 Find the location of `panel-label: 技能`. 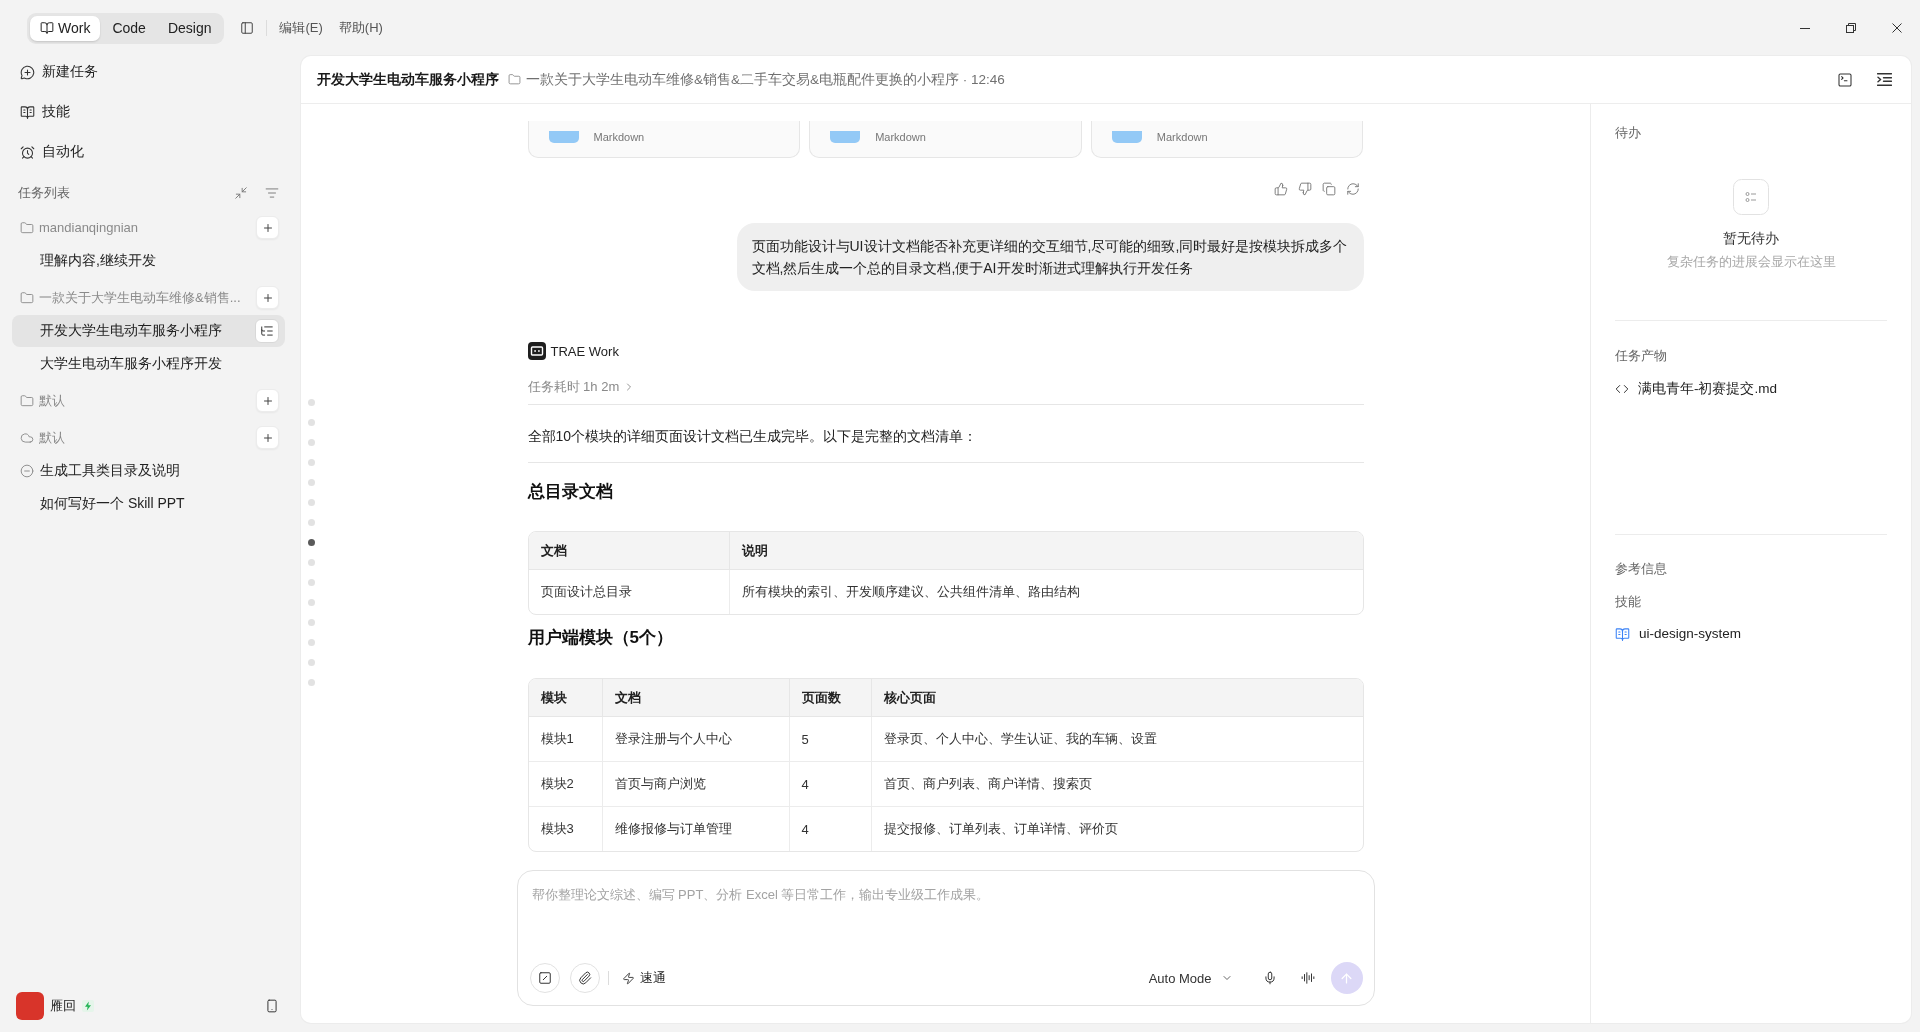

panel-label: 技能 is located at coordinates (1628, 602).